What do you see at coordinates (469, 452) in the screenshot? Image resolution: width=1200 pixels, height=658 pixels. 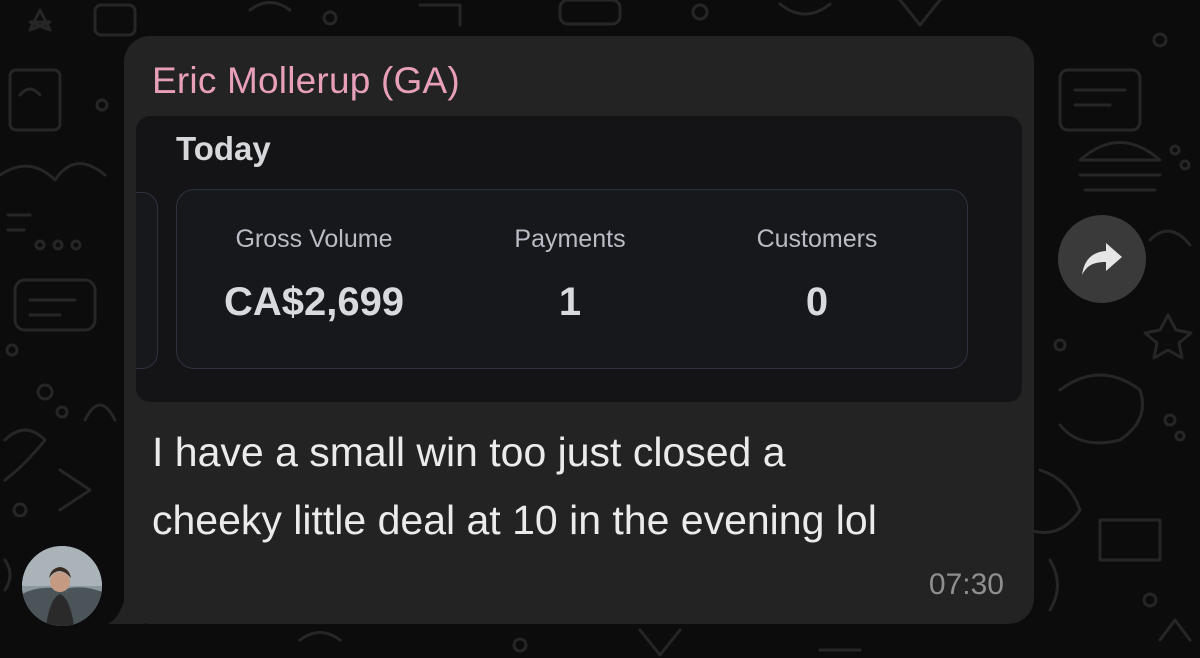 I see `message-line: I have a small win too just closed a` at bounding box center [469, 452].